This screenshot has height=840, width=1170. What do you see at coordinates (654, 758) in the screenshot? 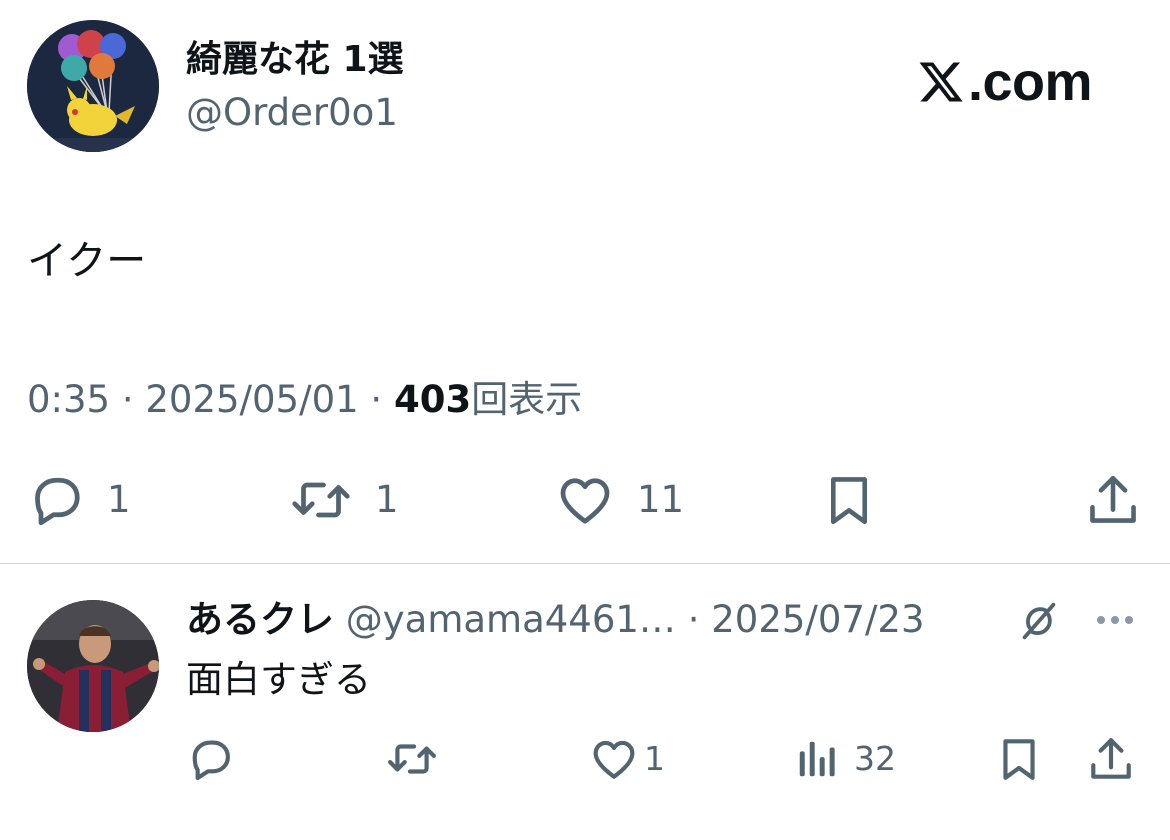
I see `reply-like-count: 1` at bounding box center [654, 758].